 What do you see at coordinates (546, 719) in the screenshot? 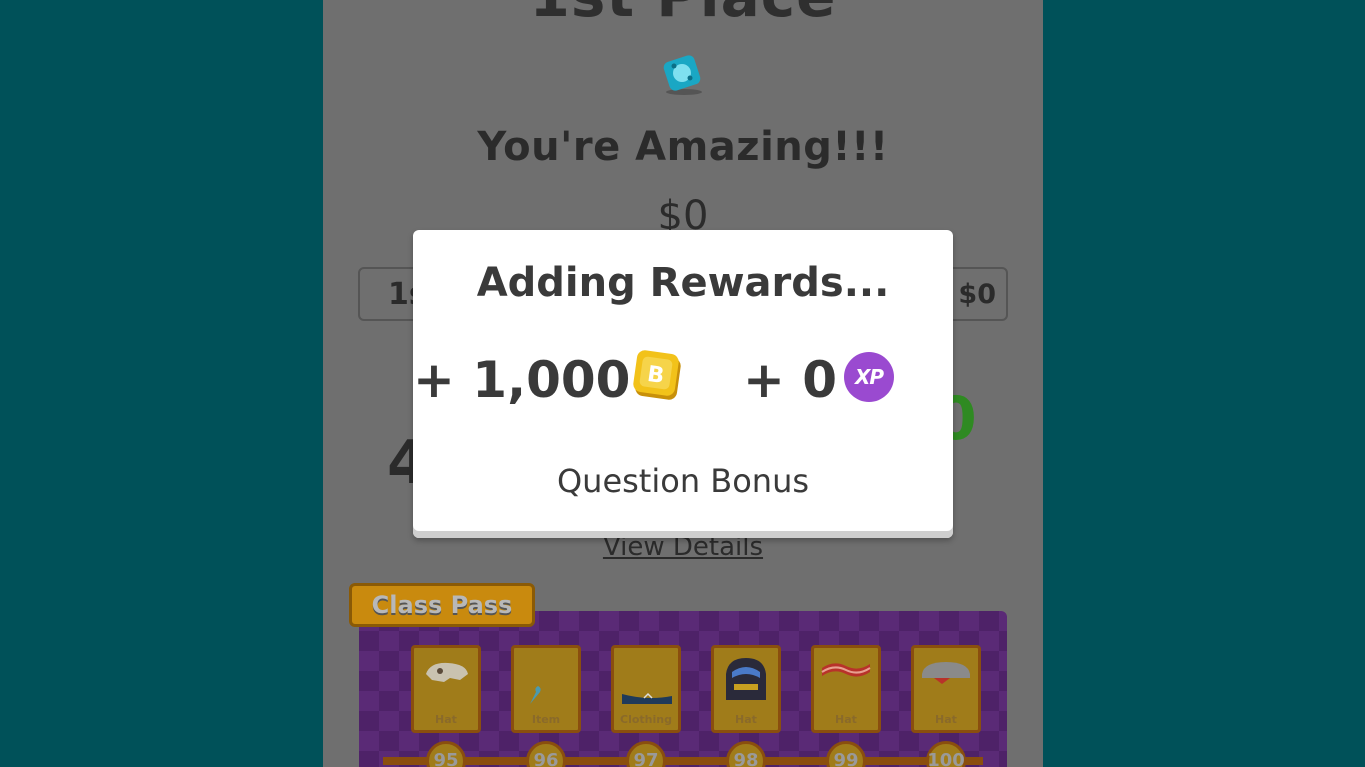
I see `reward-type: Item` at bounding box center [546, 719].